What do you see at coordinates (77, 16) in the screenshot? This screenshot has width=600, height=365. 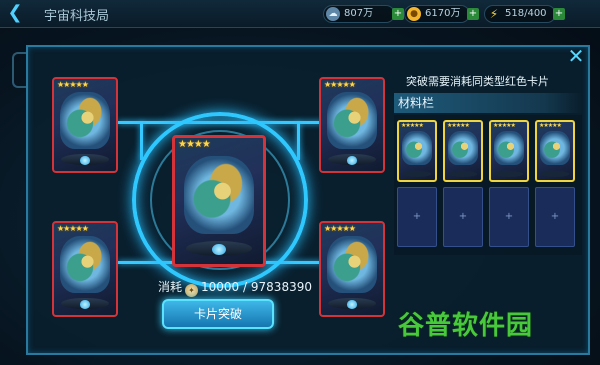 I see `page-title: 宇宙科技局` at bounding box center [77, 16].